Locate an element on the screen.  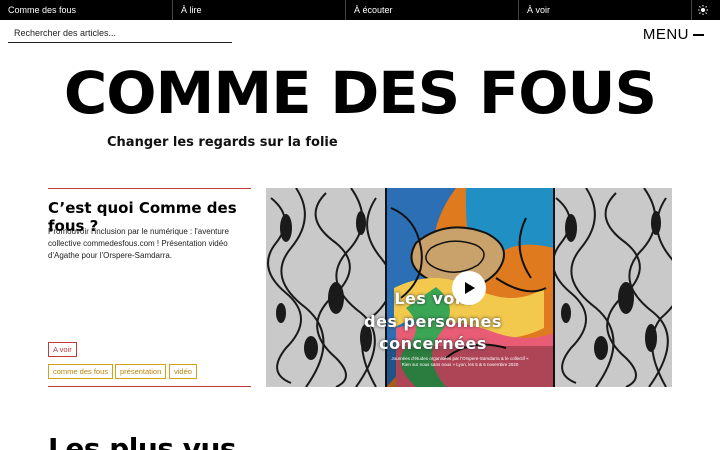
video-title-line: des personnes is located at coordinates (433, 321).